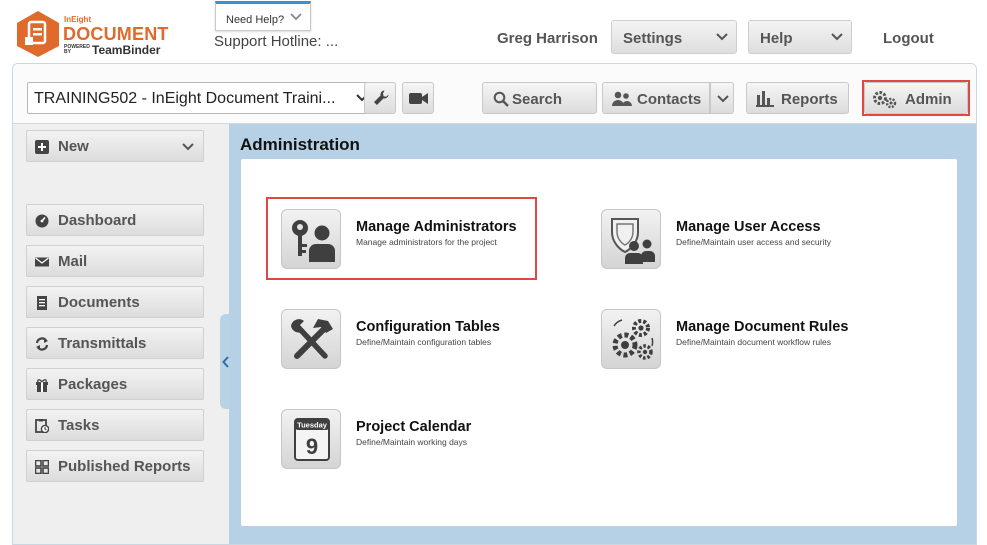  What do you see at coordinates (414, 427) in the screenshot?
I see `option-title: Project Calendar` at bounding box center [414, 427].